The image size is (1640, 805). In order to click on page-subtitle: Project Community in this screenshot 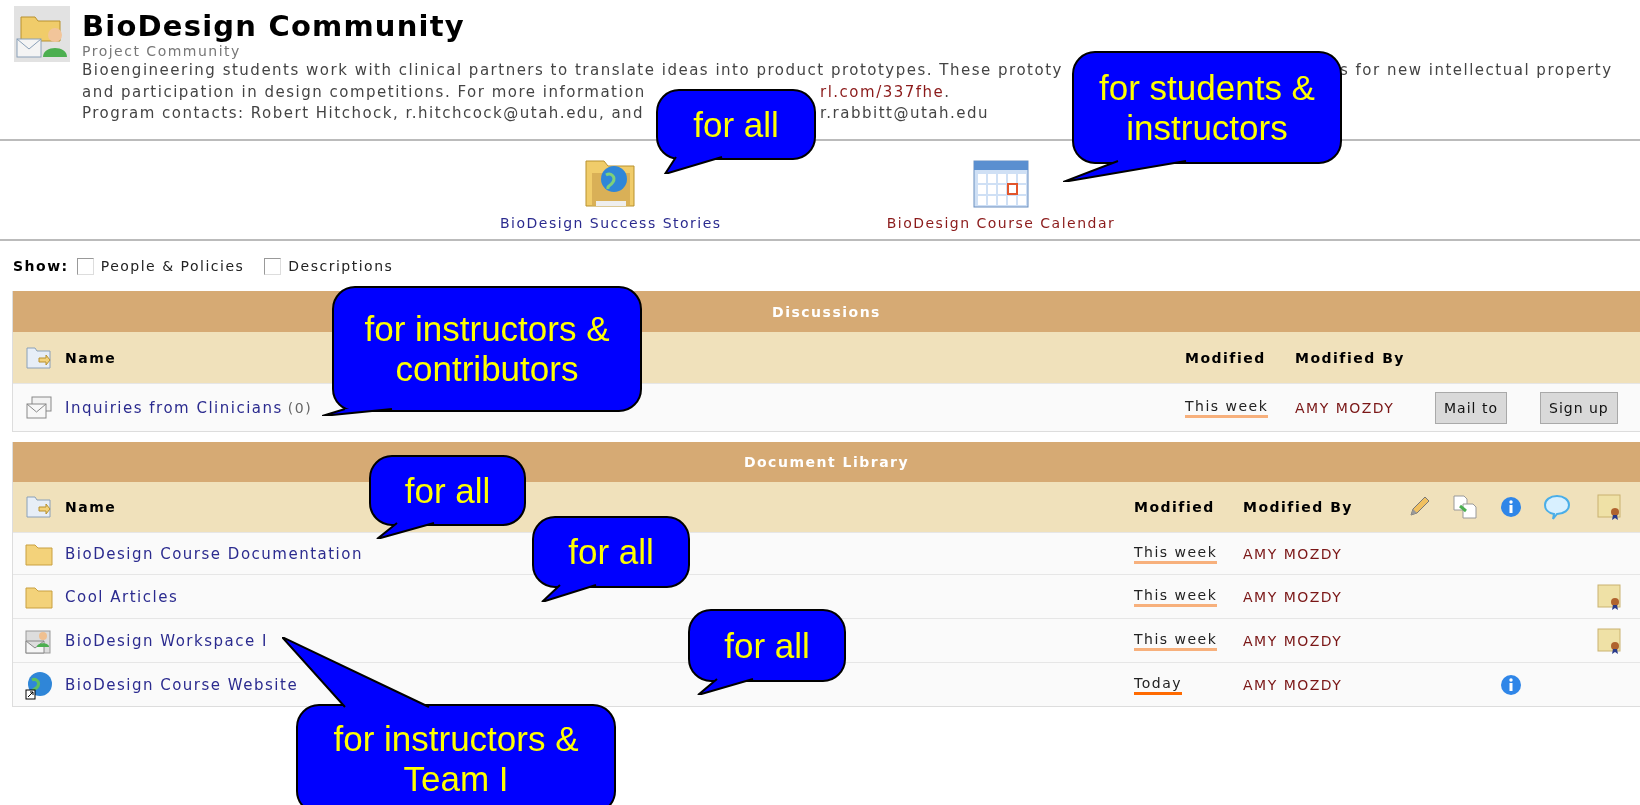, I will do `click(162, 51)`.